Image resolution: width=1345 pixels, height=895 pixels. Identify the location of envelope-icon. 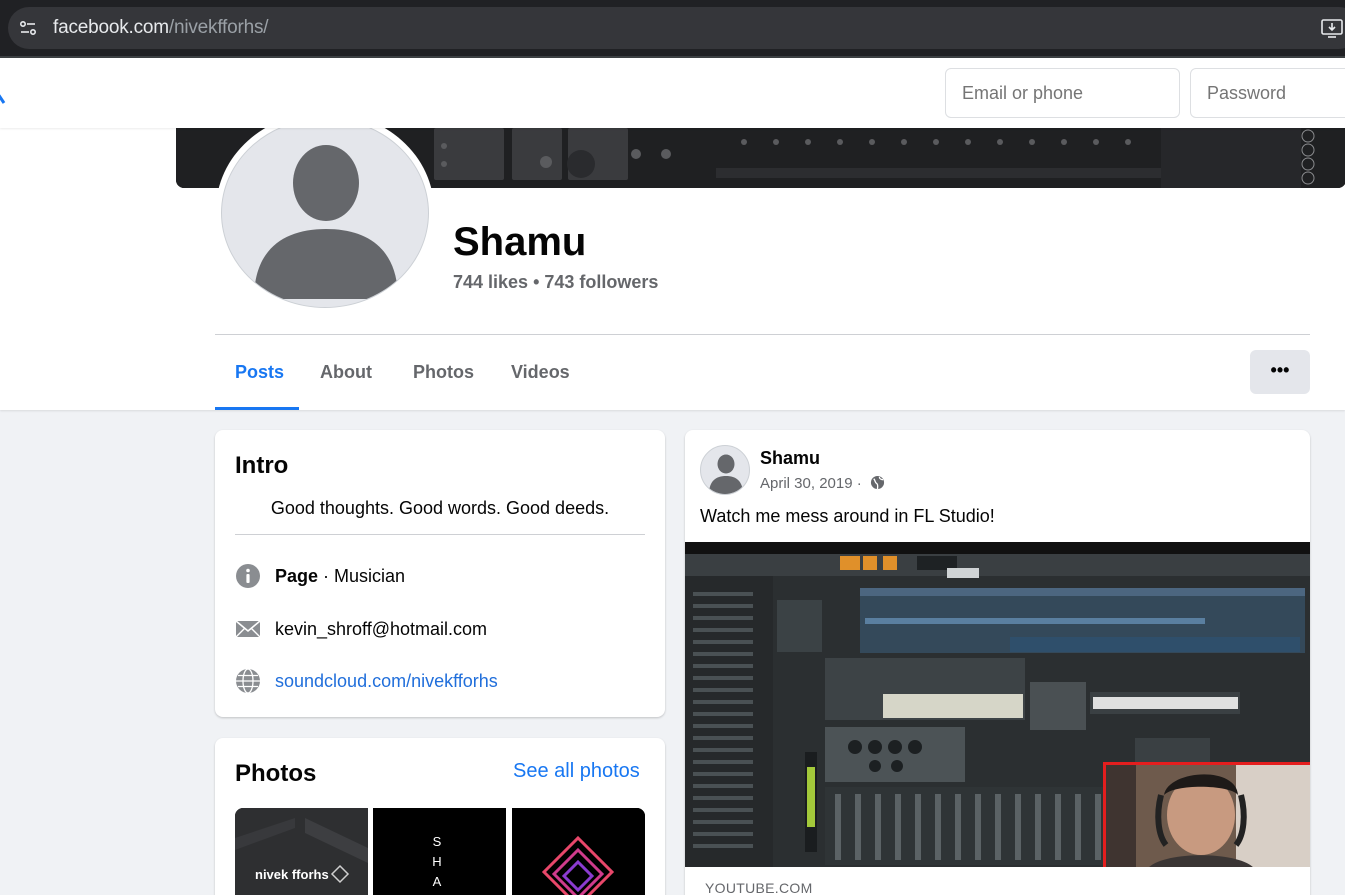
(248, 629).